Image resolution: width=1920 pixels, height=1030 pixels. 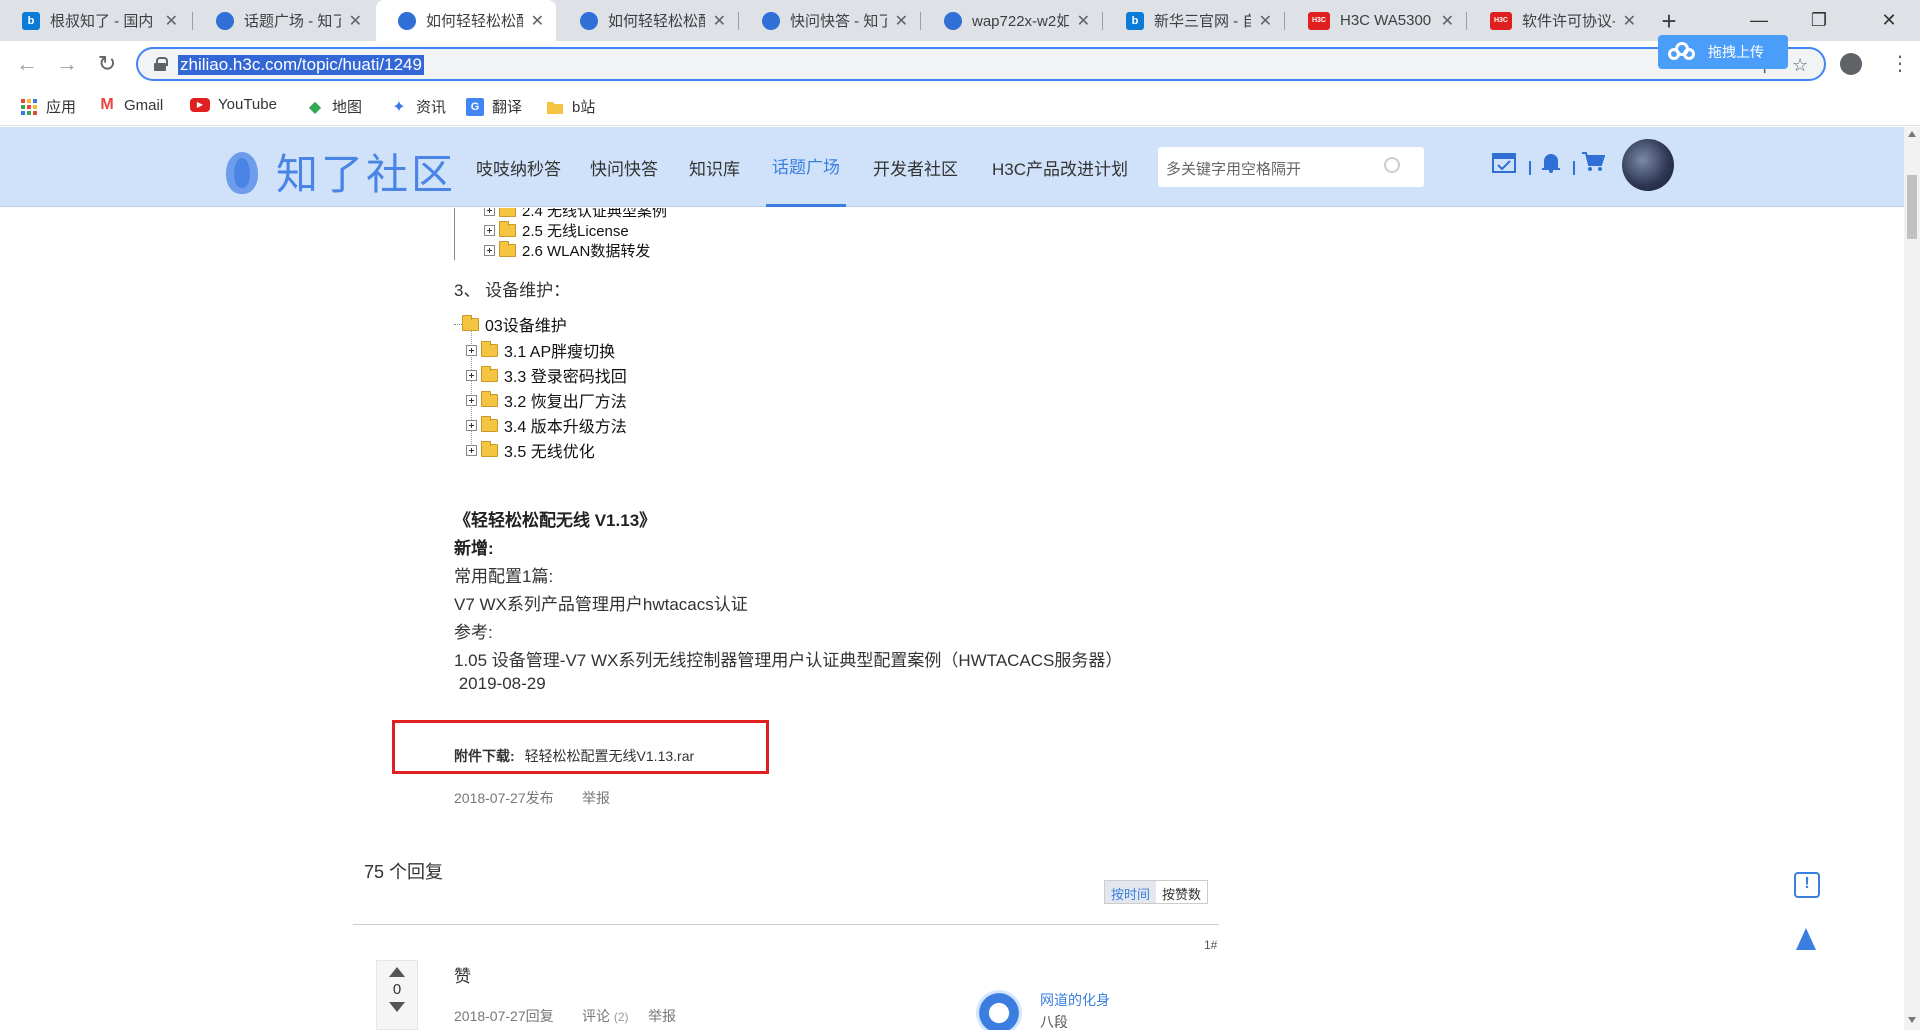 I want to click on divider, so click(x=786, y=924).